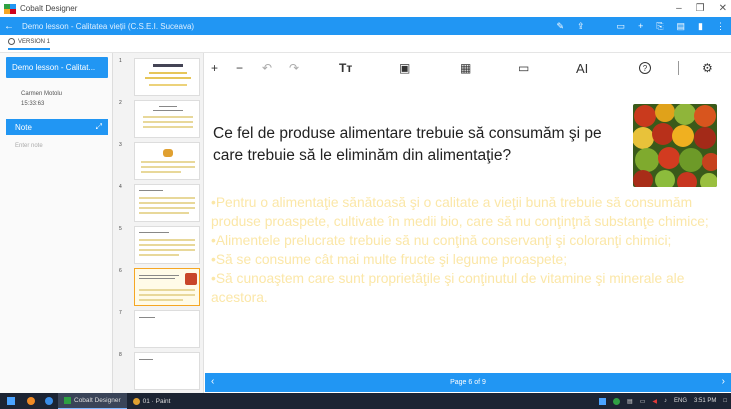 Image resolution: width=731 pixels, height=409 pixels. What do you see at coordinates (41, 99) in the screenshot?
I see `author-block: Carmen Motolu 15:33:63` at bounding box center [41, 99].